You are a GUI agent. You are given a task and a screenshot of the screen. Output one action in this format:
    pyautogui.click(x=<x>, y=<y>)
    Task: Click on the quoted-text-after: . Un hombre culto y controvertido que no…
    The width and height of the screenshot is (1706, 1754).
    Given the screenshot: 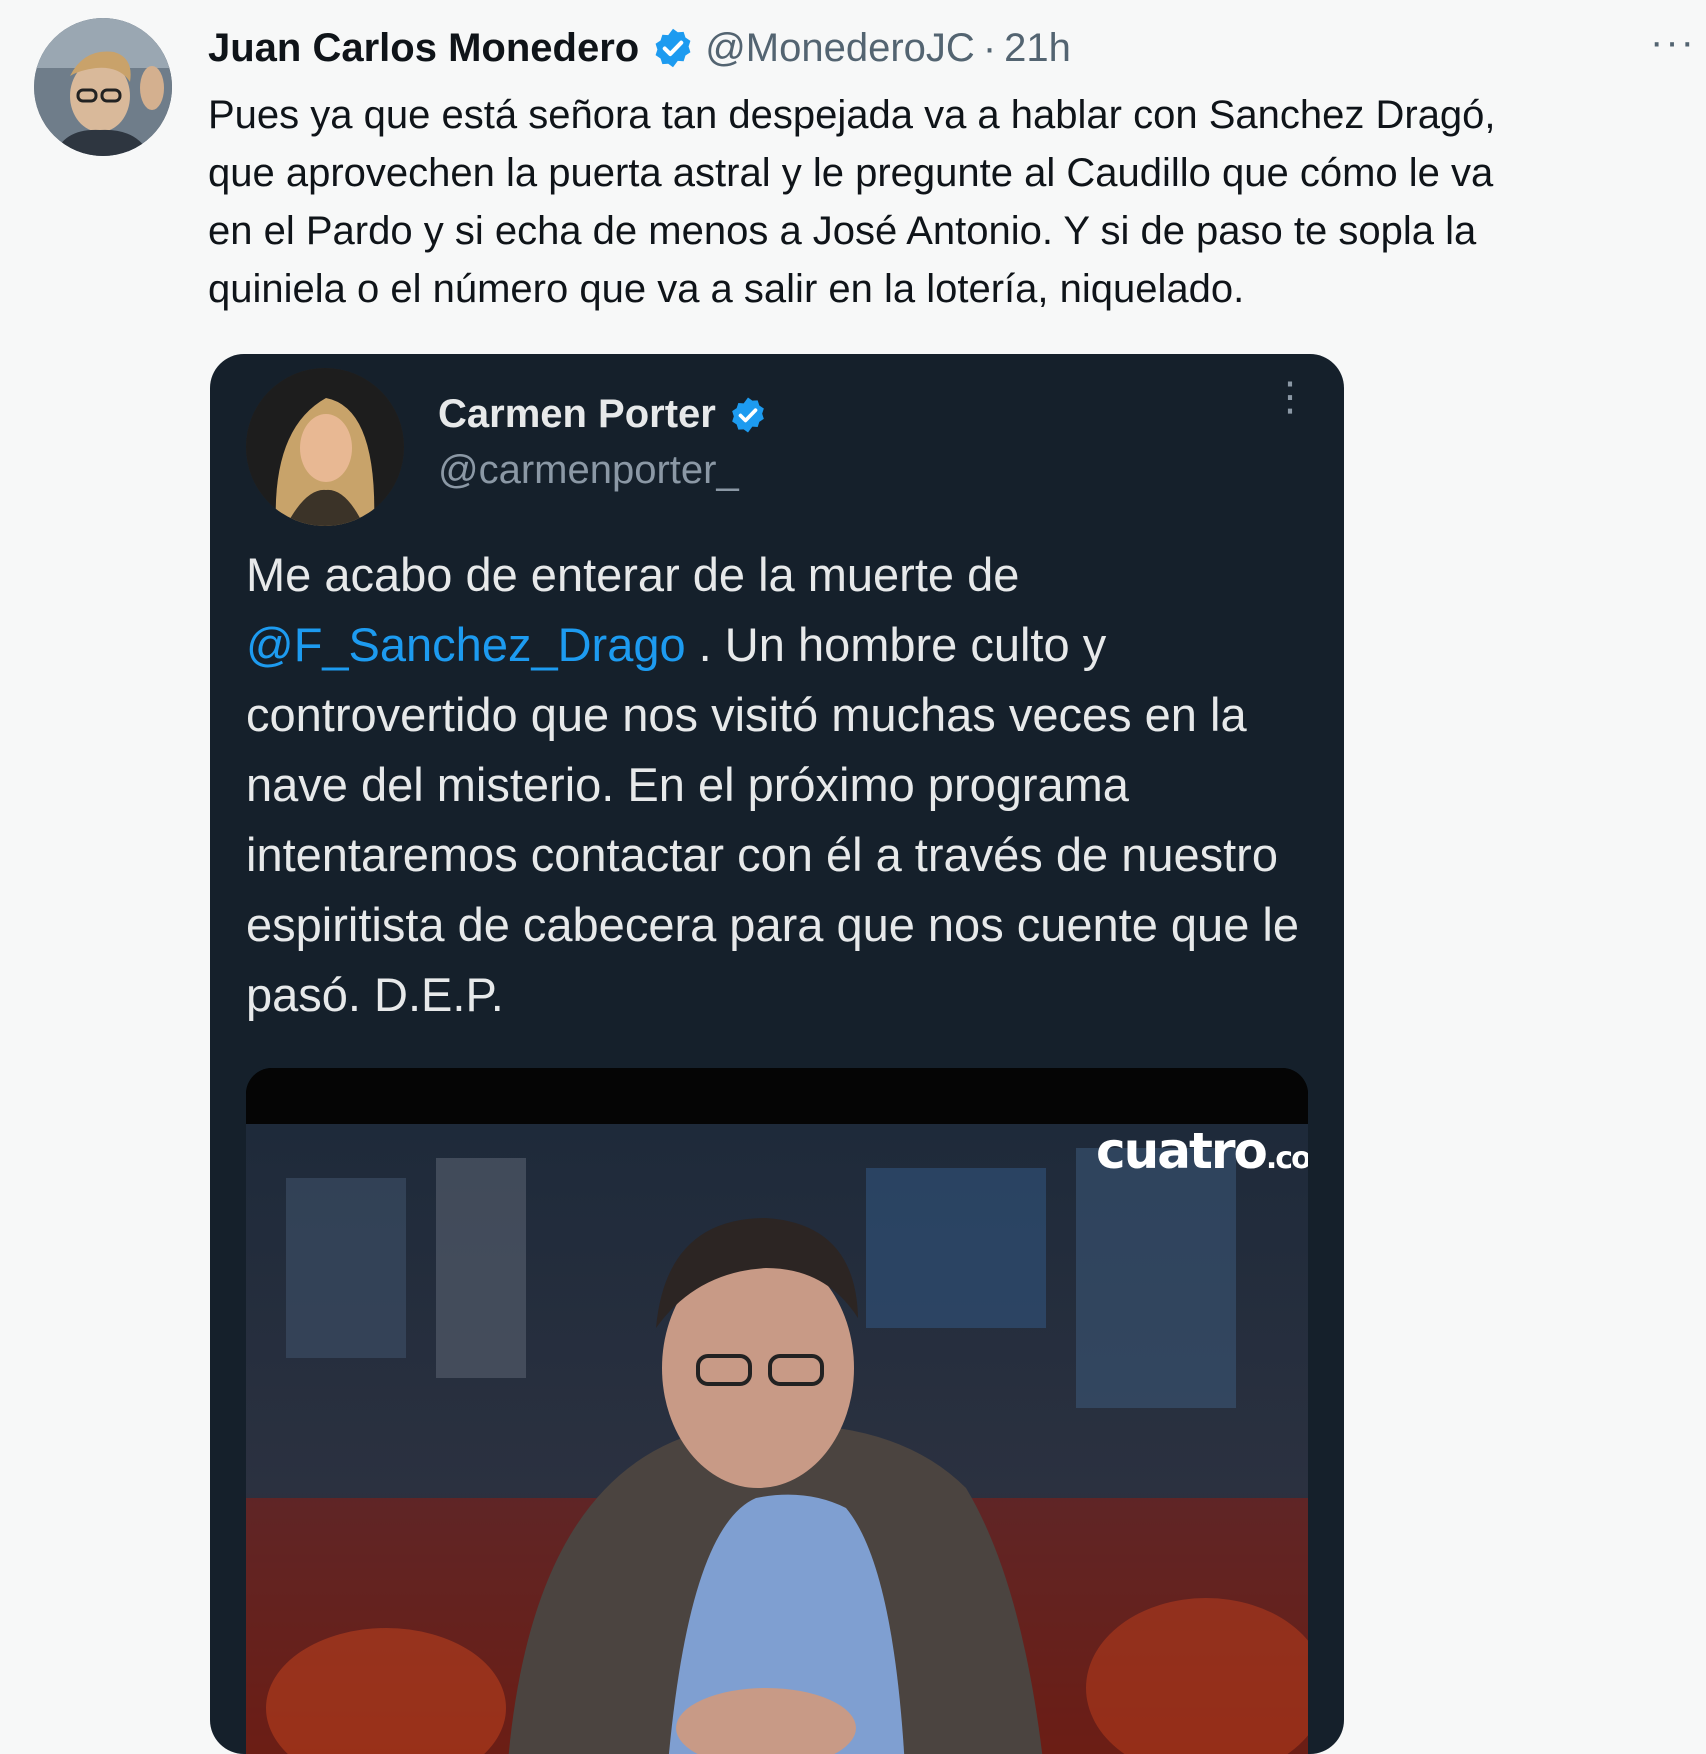 What is the action you would take?
    pyautogui.click(x=772, y=819)
    